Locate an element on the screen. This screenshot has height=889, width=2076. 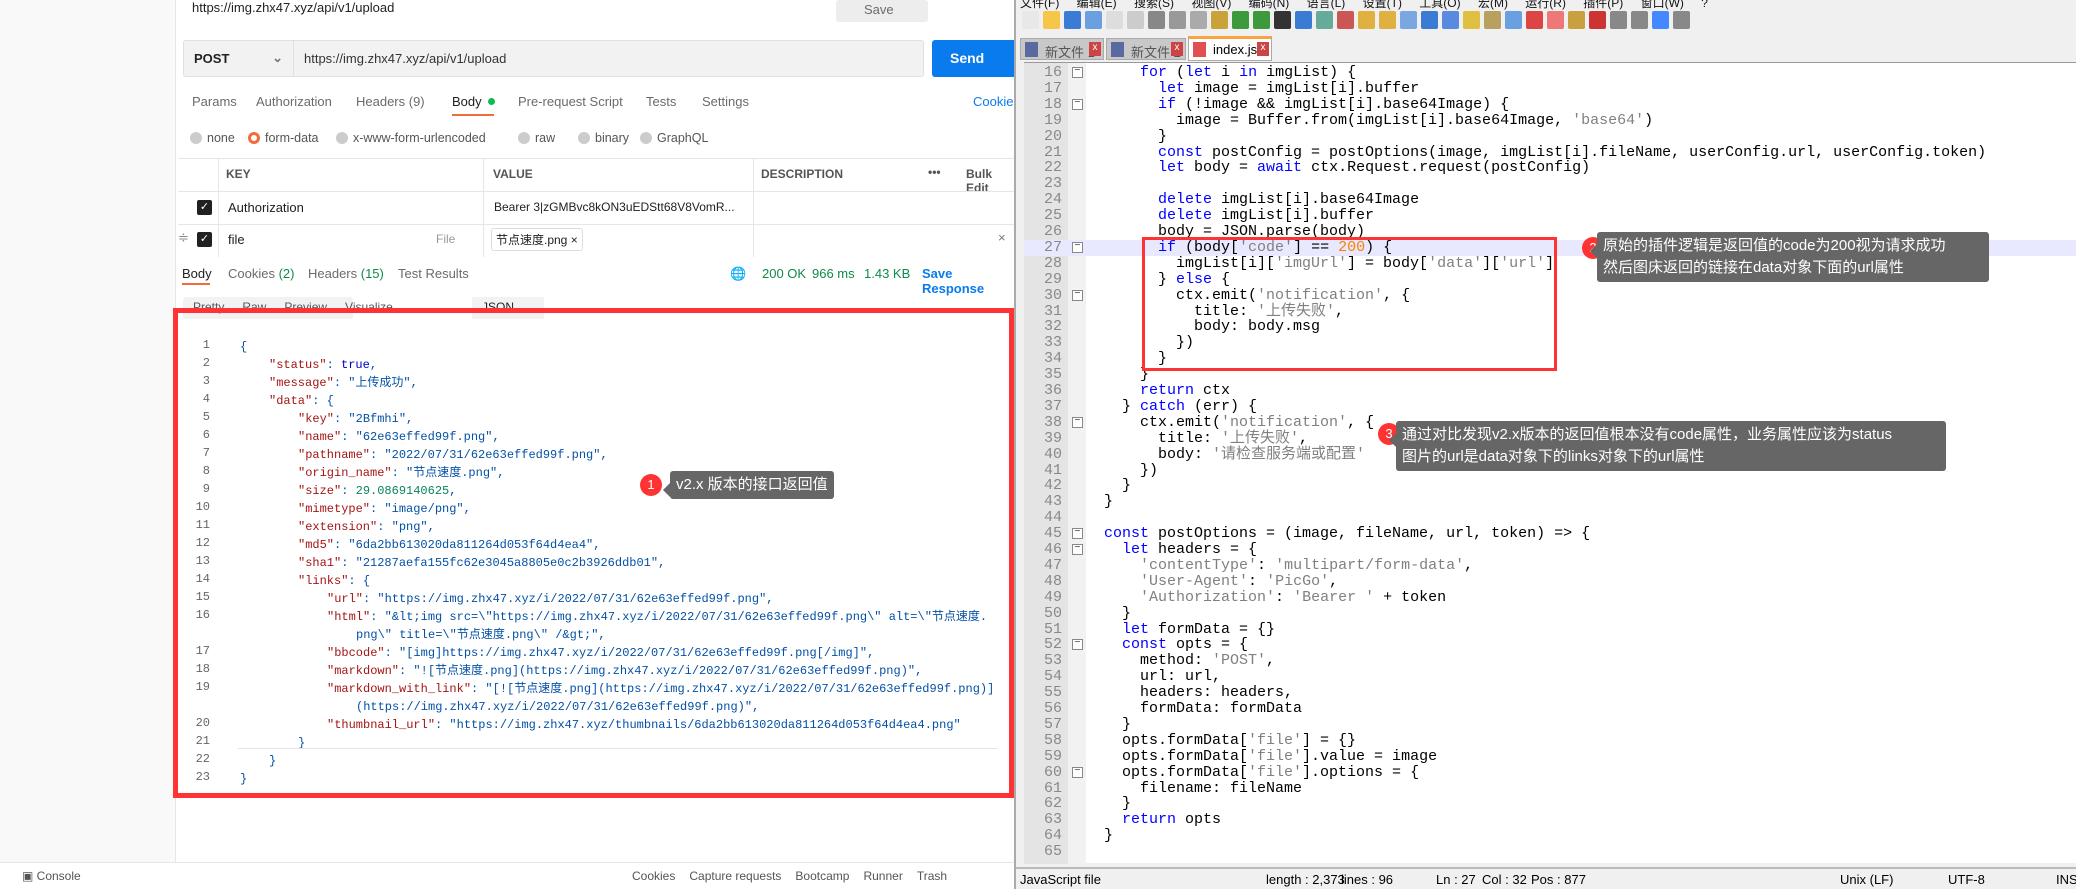
tab-headers-: Headers (9) is located at coordinates (390, 101).